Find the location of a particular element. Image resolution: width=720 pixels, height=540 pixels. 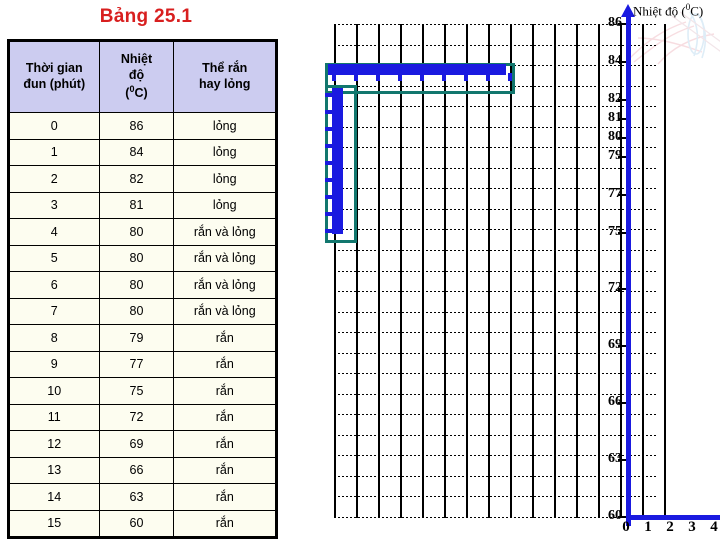

table-row: 5 80 rắn và lỏng is located at coordinates (142, 258).